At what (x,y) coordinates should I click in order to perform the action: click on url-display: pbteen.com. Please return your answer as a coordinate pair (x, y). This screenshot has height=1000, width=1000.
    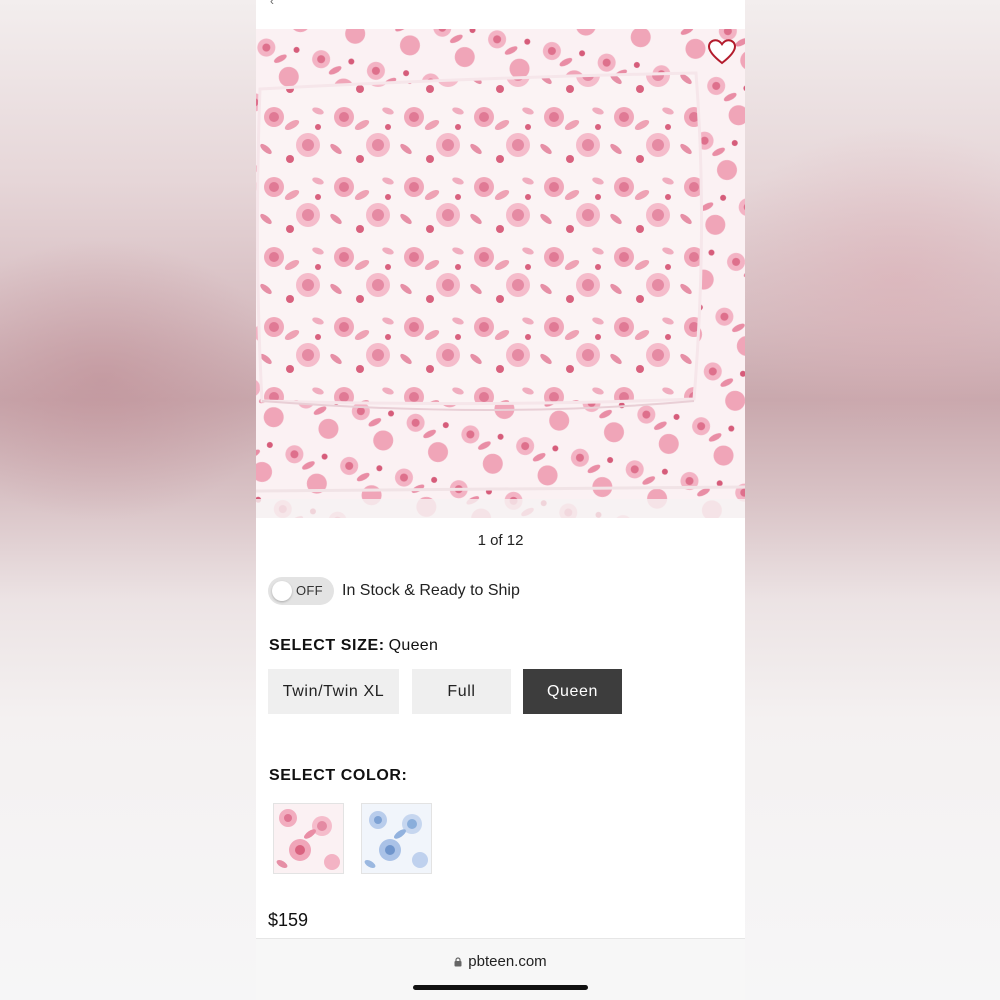
    Looking at the image, I should click on (500, 961).